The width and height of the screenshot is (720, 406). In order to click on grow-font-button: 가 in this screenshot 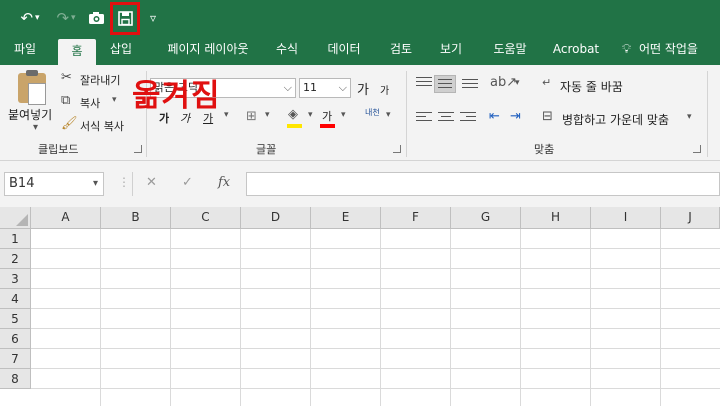, I will do `click(363, 88)`.